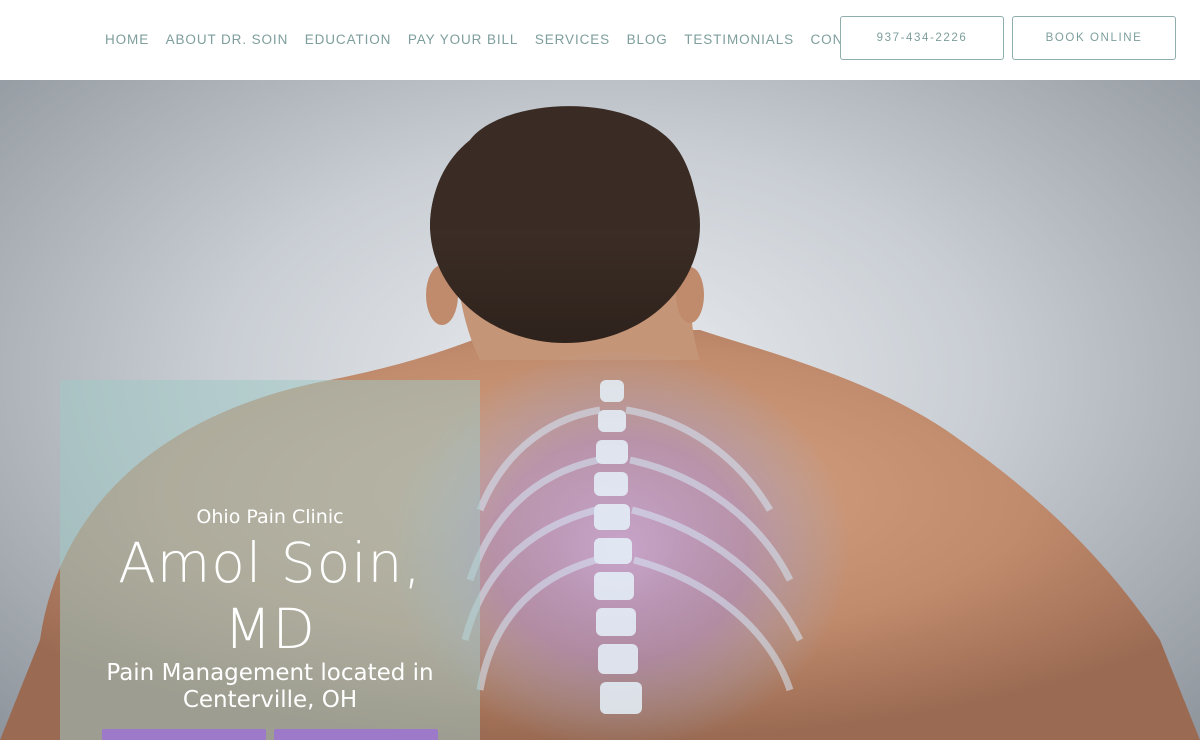  I want to click on nav-pay-bill-link: PAY YOUR BILL, so click(463, 40).